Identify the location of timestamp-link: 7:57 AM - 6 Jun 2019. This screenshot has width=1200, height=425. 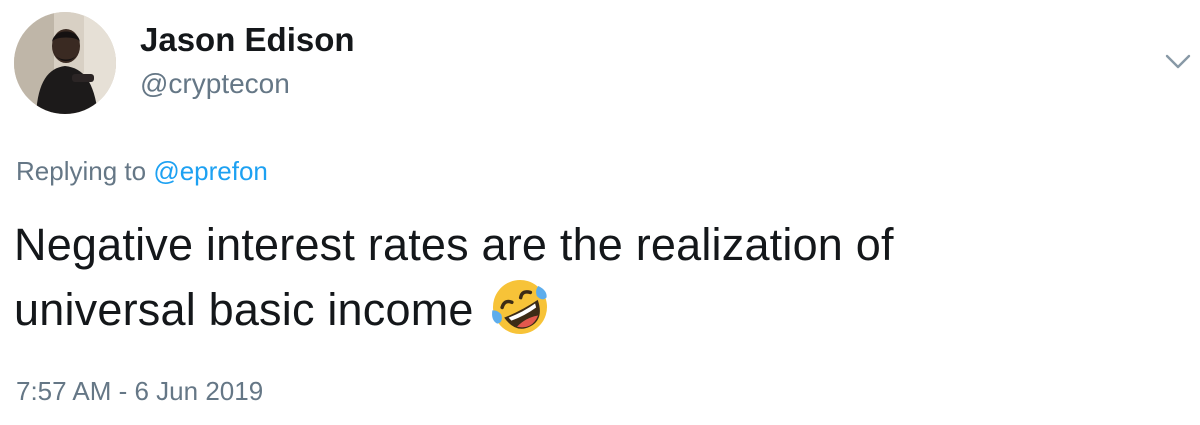
(139, 391).